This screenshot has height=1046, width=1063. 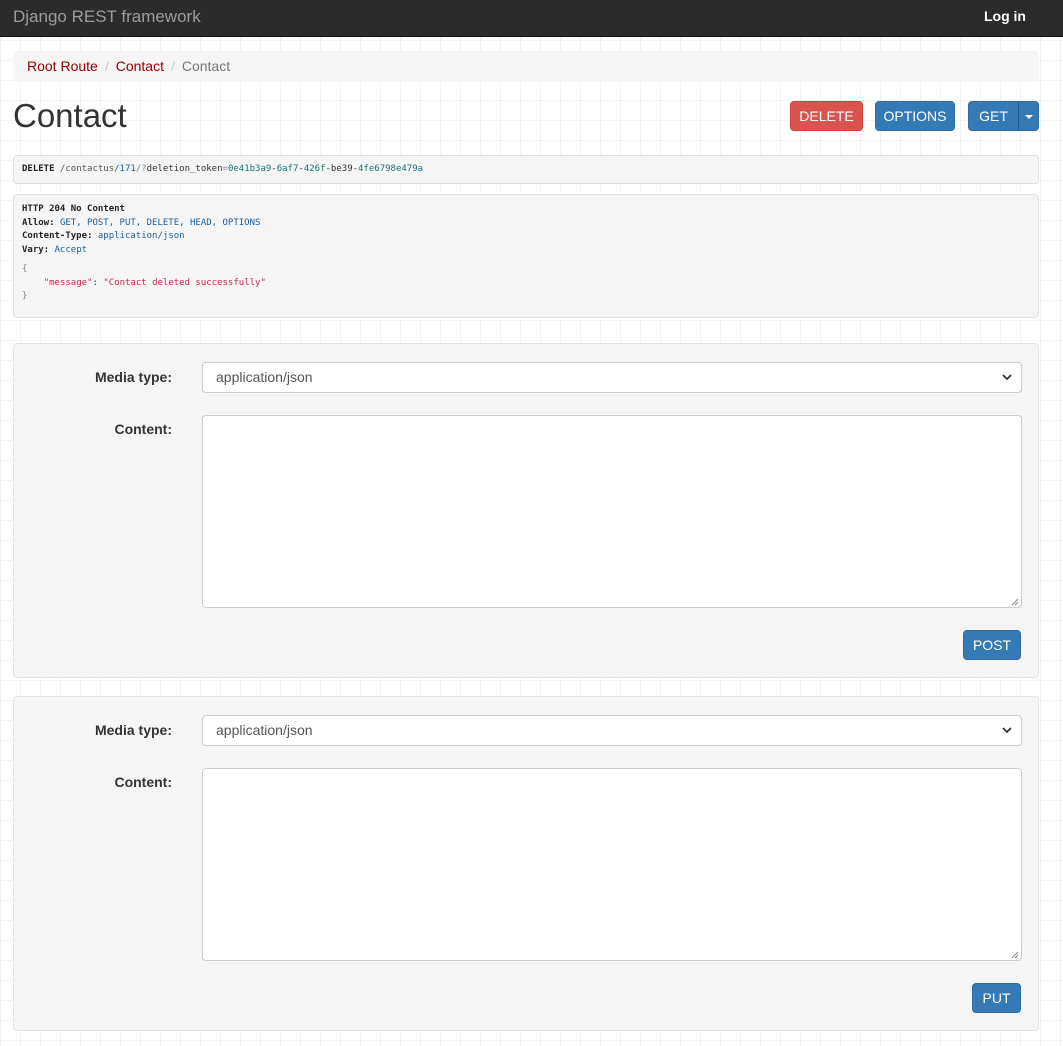 What do you see at coordinates (249, 169) in the screenshot?
I see `request-param-value: 0e41b3a9` at bounding box center [249, 169].